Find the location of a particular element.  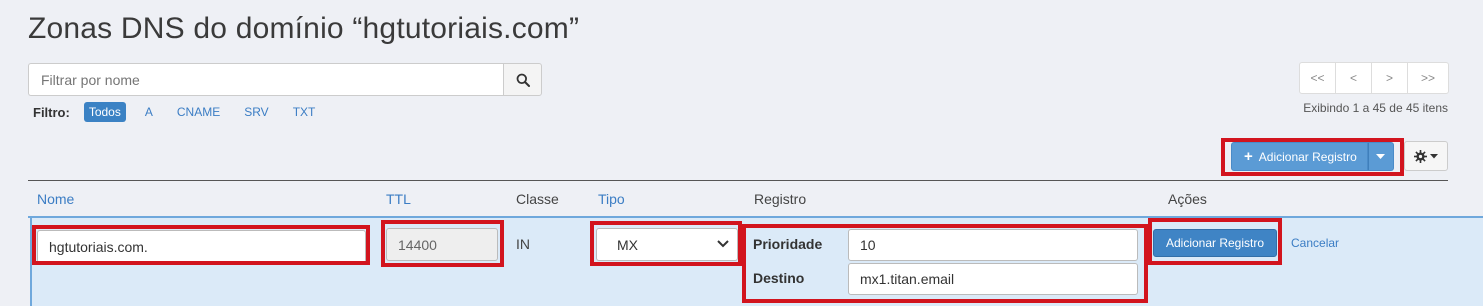

filter-label: Filtro: is located at coordinates (51, 112).